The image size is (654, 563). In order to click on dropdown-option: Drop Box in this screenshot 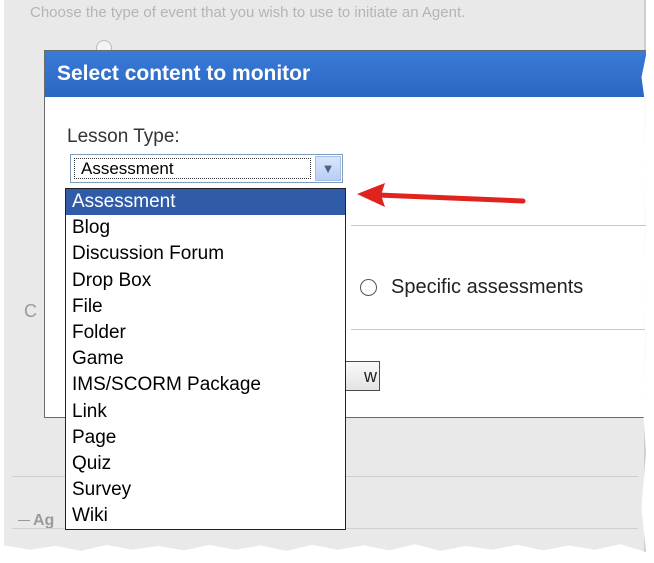, I will do `click(205, 281)`.